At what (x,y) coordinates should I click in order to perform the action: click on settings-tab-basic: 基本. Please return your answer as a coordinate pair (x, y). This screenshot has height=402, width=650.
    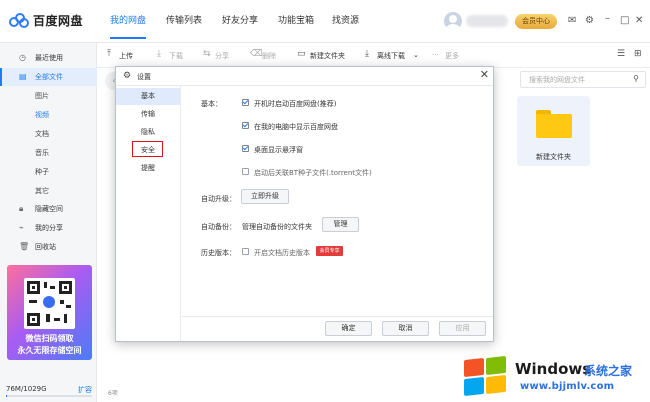
    Looking at the image, I should click on (148, 96).